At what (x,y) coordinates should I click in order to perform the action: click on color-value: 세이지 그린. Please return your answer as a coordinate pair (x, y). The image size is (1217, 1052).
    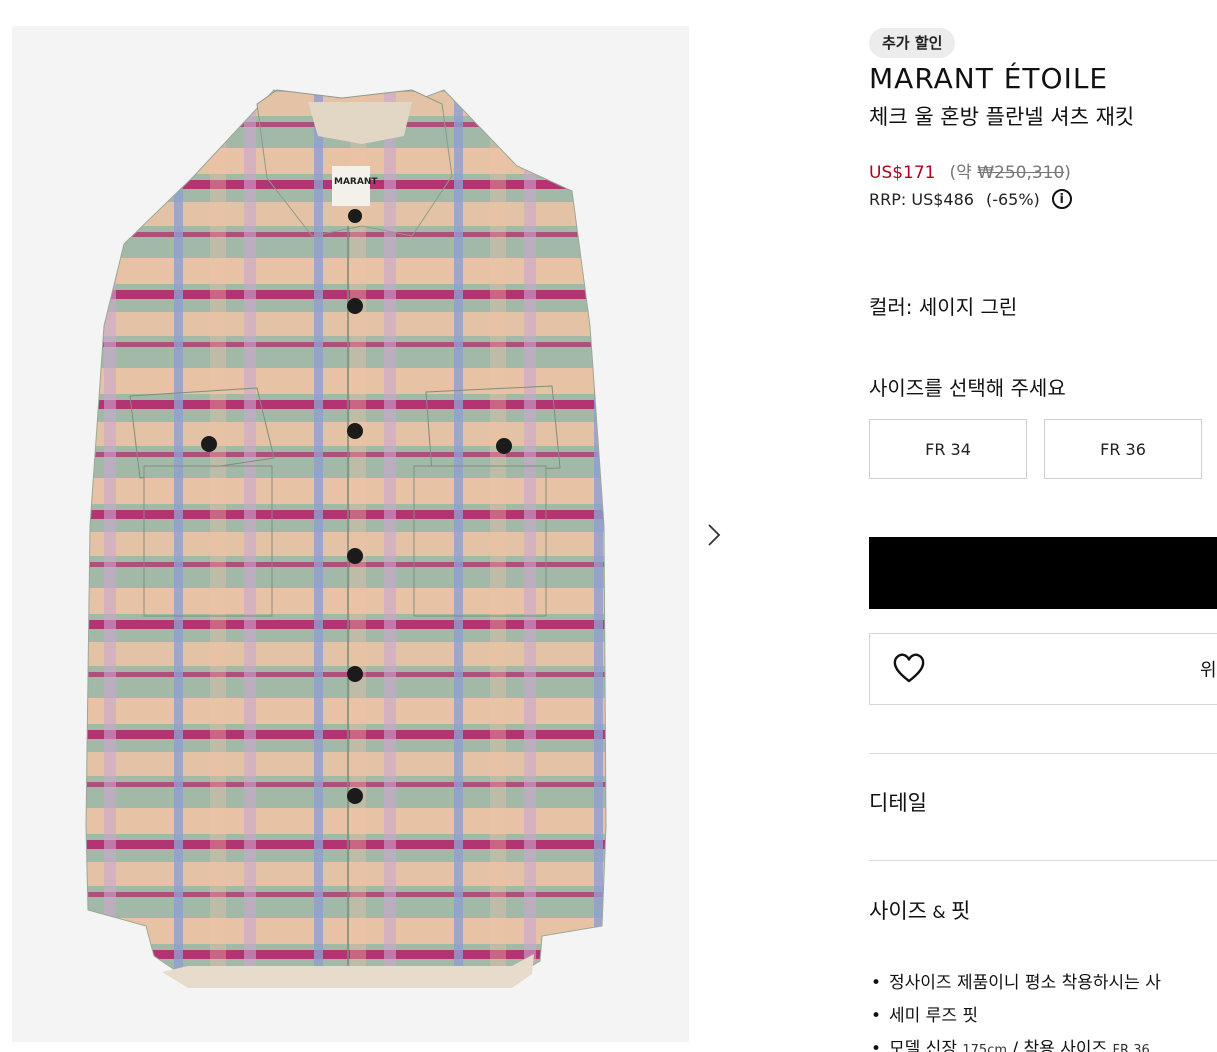
    Looking at the image, I should click on (968, 307).